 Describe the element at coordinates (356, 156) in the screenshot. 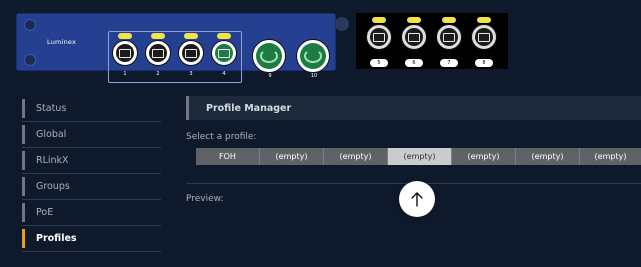

I see `profile-button-3: (empty)` at that location.